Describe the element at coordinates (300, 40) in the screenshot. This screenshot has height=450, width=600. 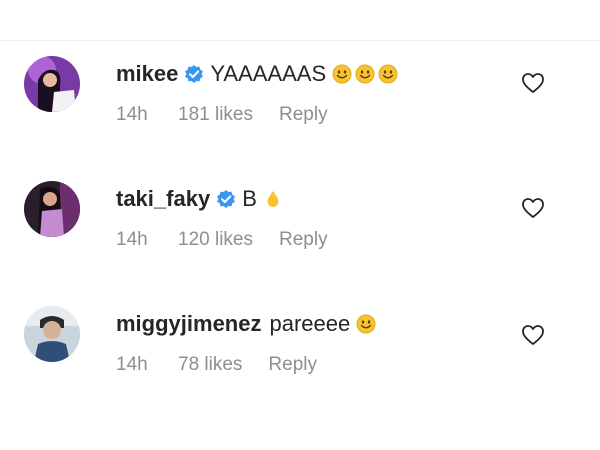
I see `top-divider` at that location.